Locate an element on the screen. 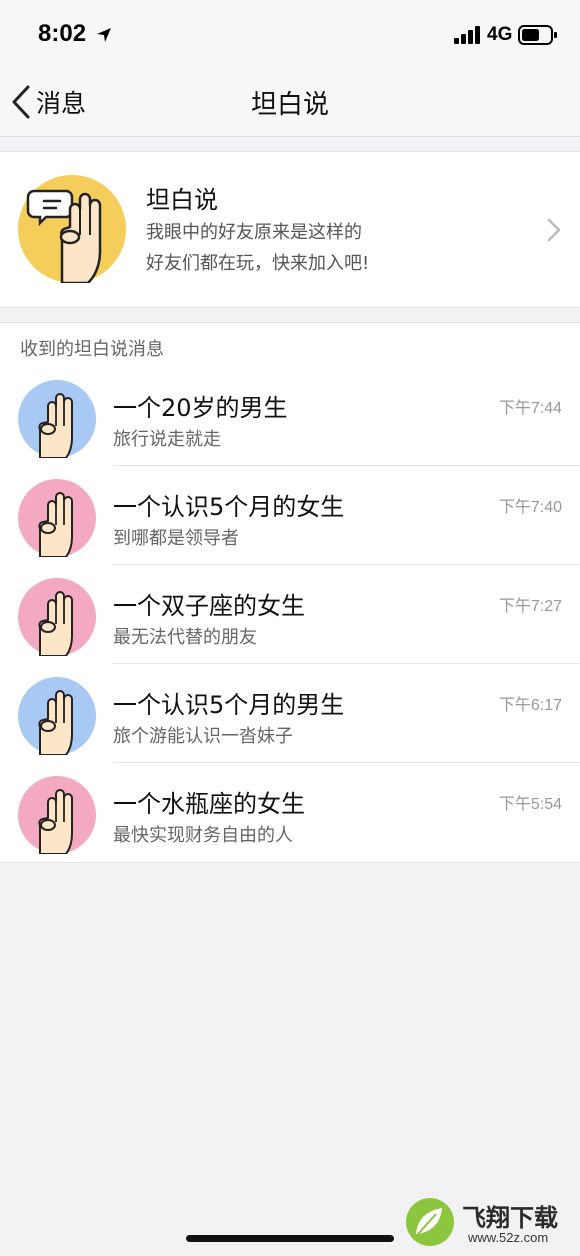  message-item: 一个双子座的女生 最无法代替的朋友 下午7:27 is located at coordinates (290, 614).